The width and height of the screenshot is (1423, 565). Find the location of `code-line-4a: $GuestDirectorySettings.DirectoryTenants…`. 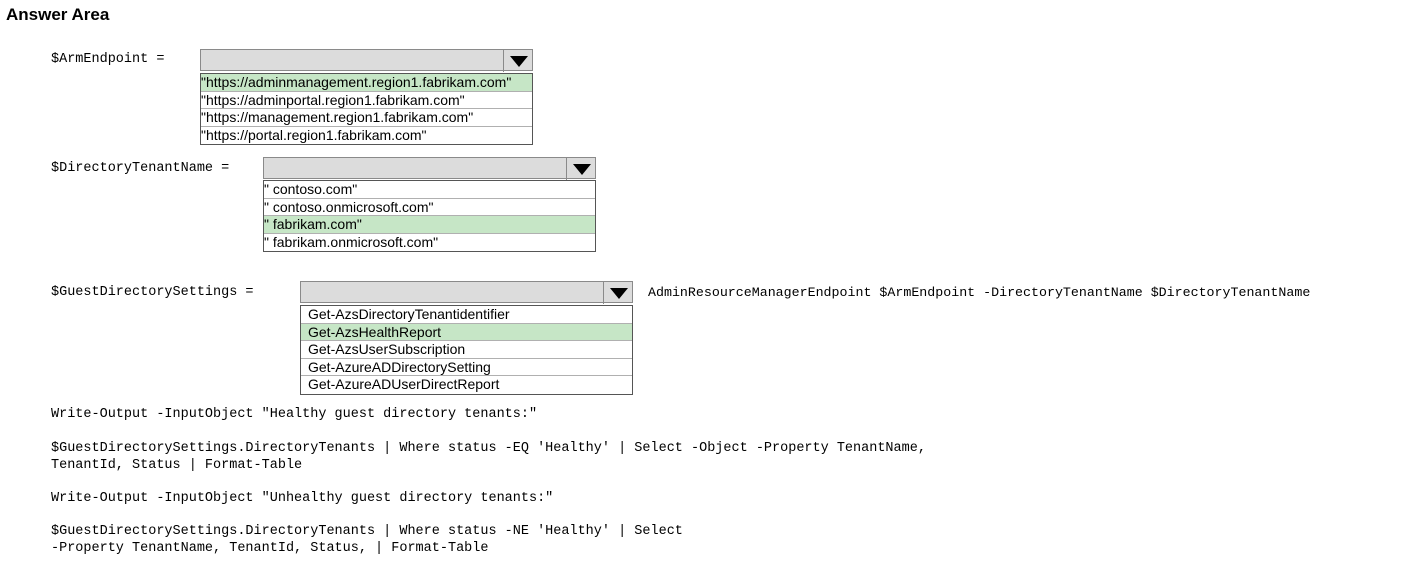

code-line-4a: $GuestDirectorySettings.DirectoryTenants… is located at coordinates (367, 531).